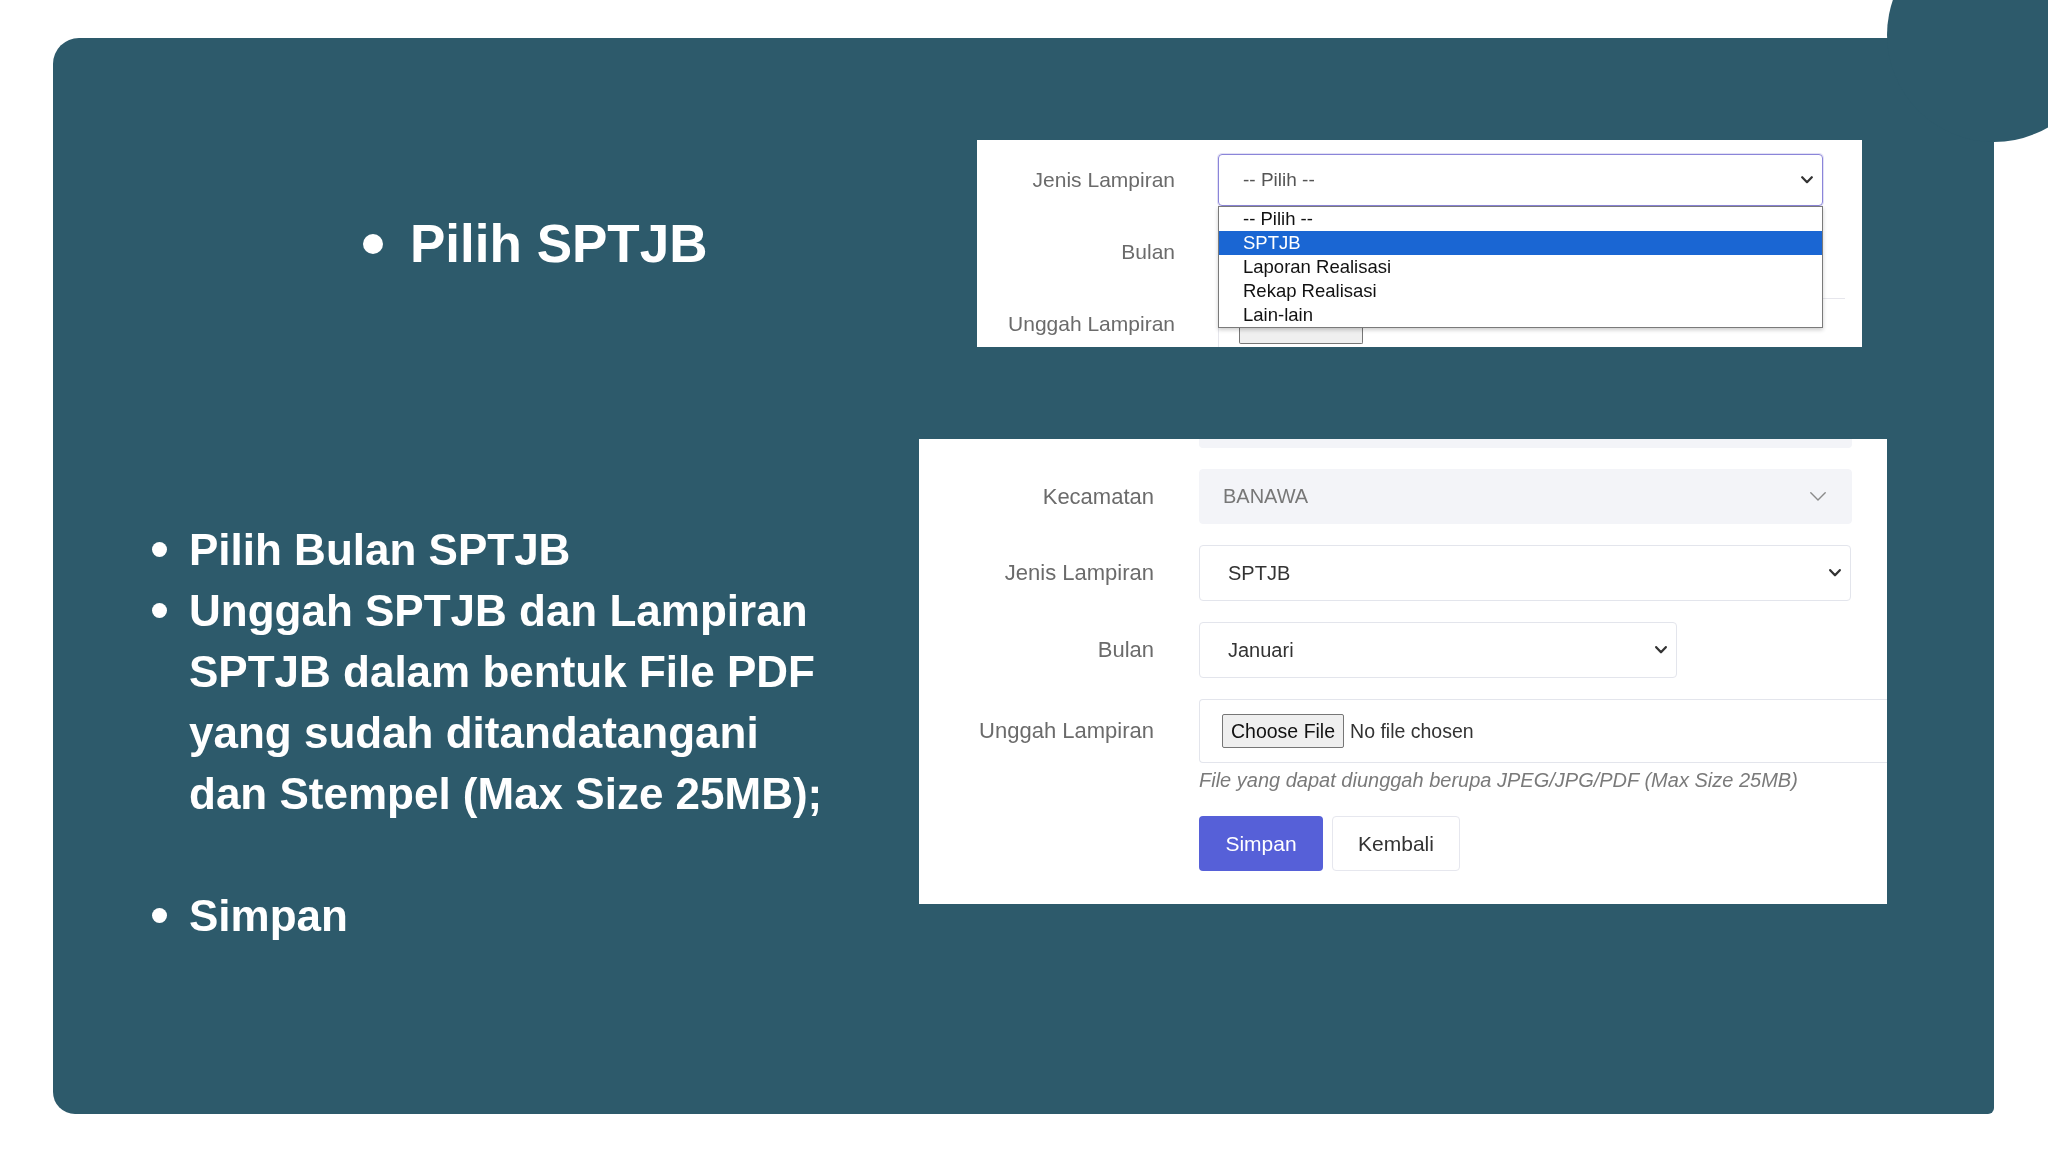  I want to click on bullet-text: Unggah SPTJB dan Lampiran SPTJB dalam bentuk File PDF yang sudah ditandatangani dan Stempel (Max Size 25MB);, so click(506, 702).